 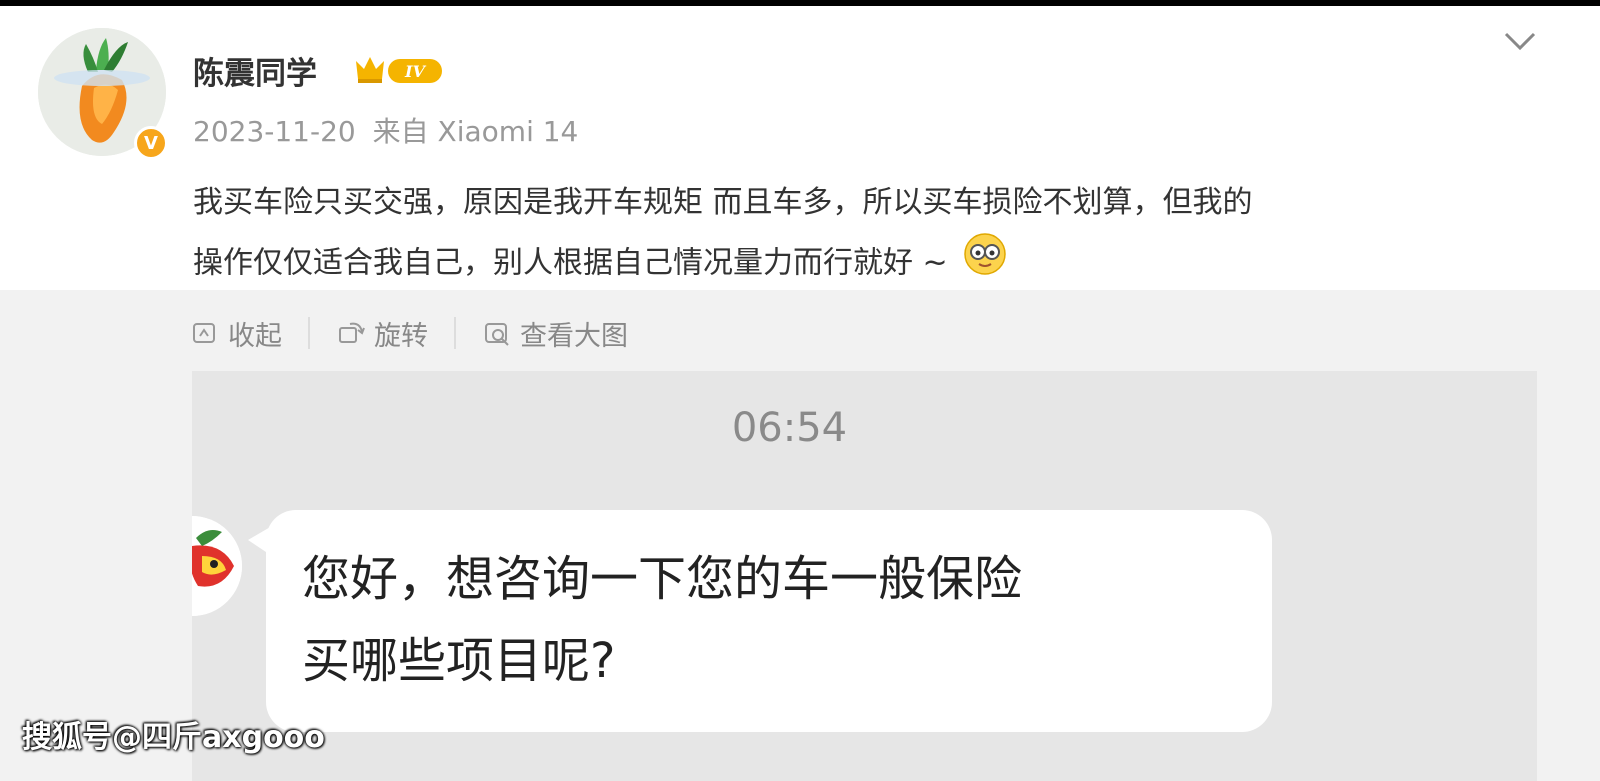 What do you see at coordinates (173, 737) in the screenshot?
I see `watermark: 搜狐号@四斤axgooo` at bounding box center [173, 737].